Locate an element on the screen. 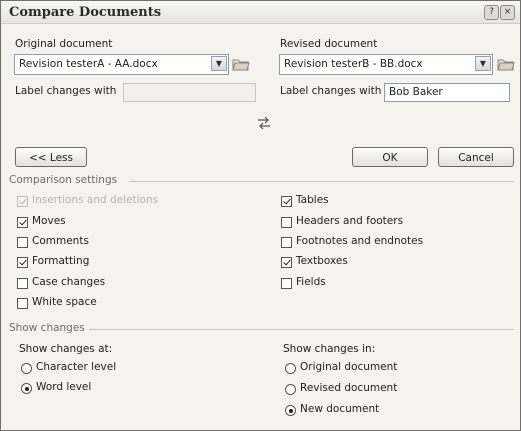 This screenshot has width=521, height=431. radio-label: Character level is located at coordinates (76, 367).